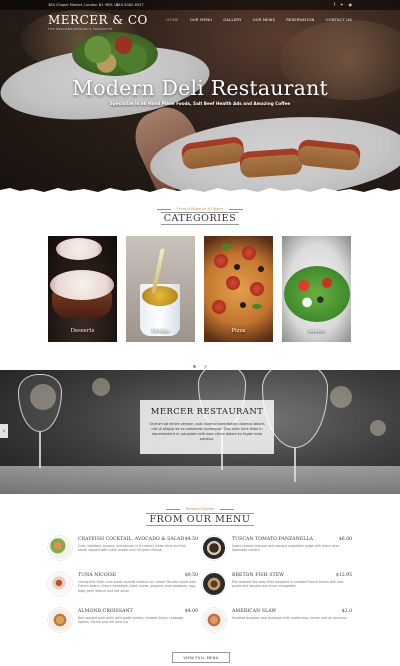  I want to click on category-grid: Desserts Drinks Pizza Salads, so click(200, 289).